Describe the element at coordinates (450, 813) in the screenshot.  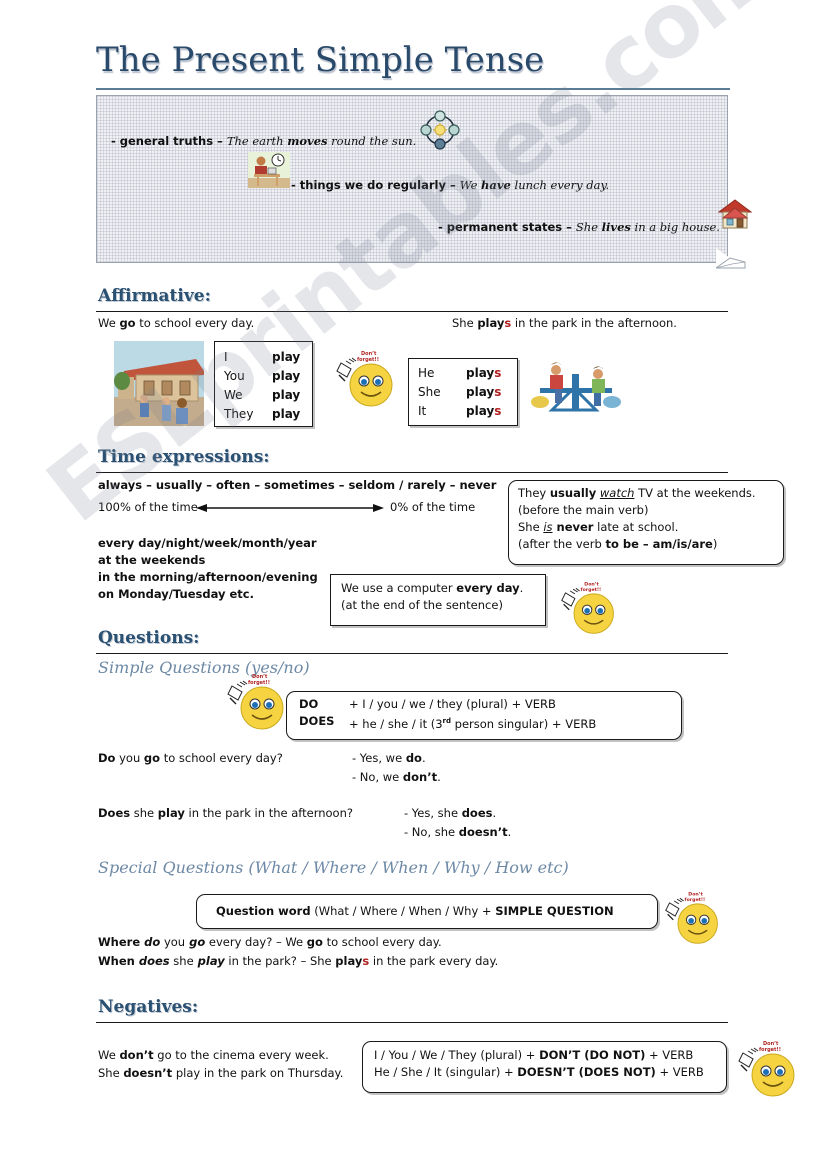
I see `simple-answer-2-yes: - Yes, she does.` at that location.